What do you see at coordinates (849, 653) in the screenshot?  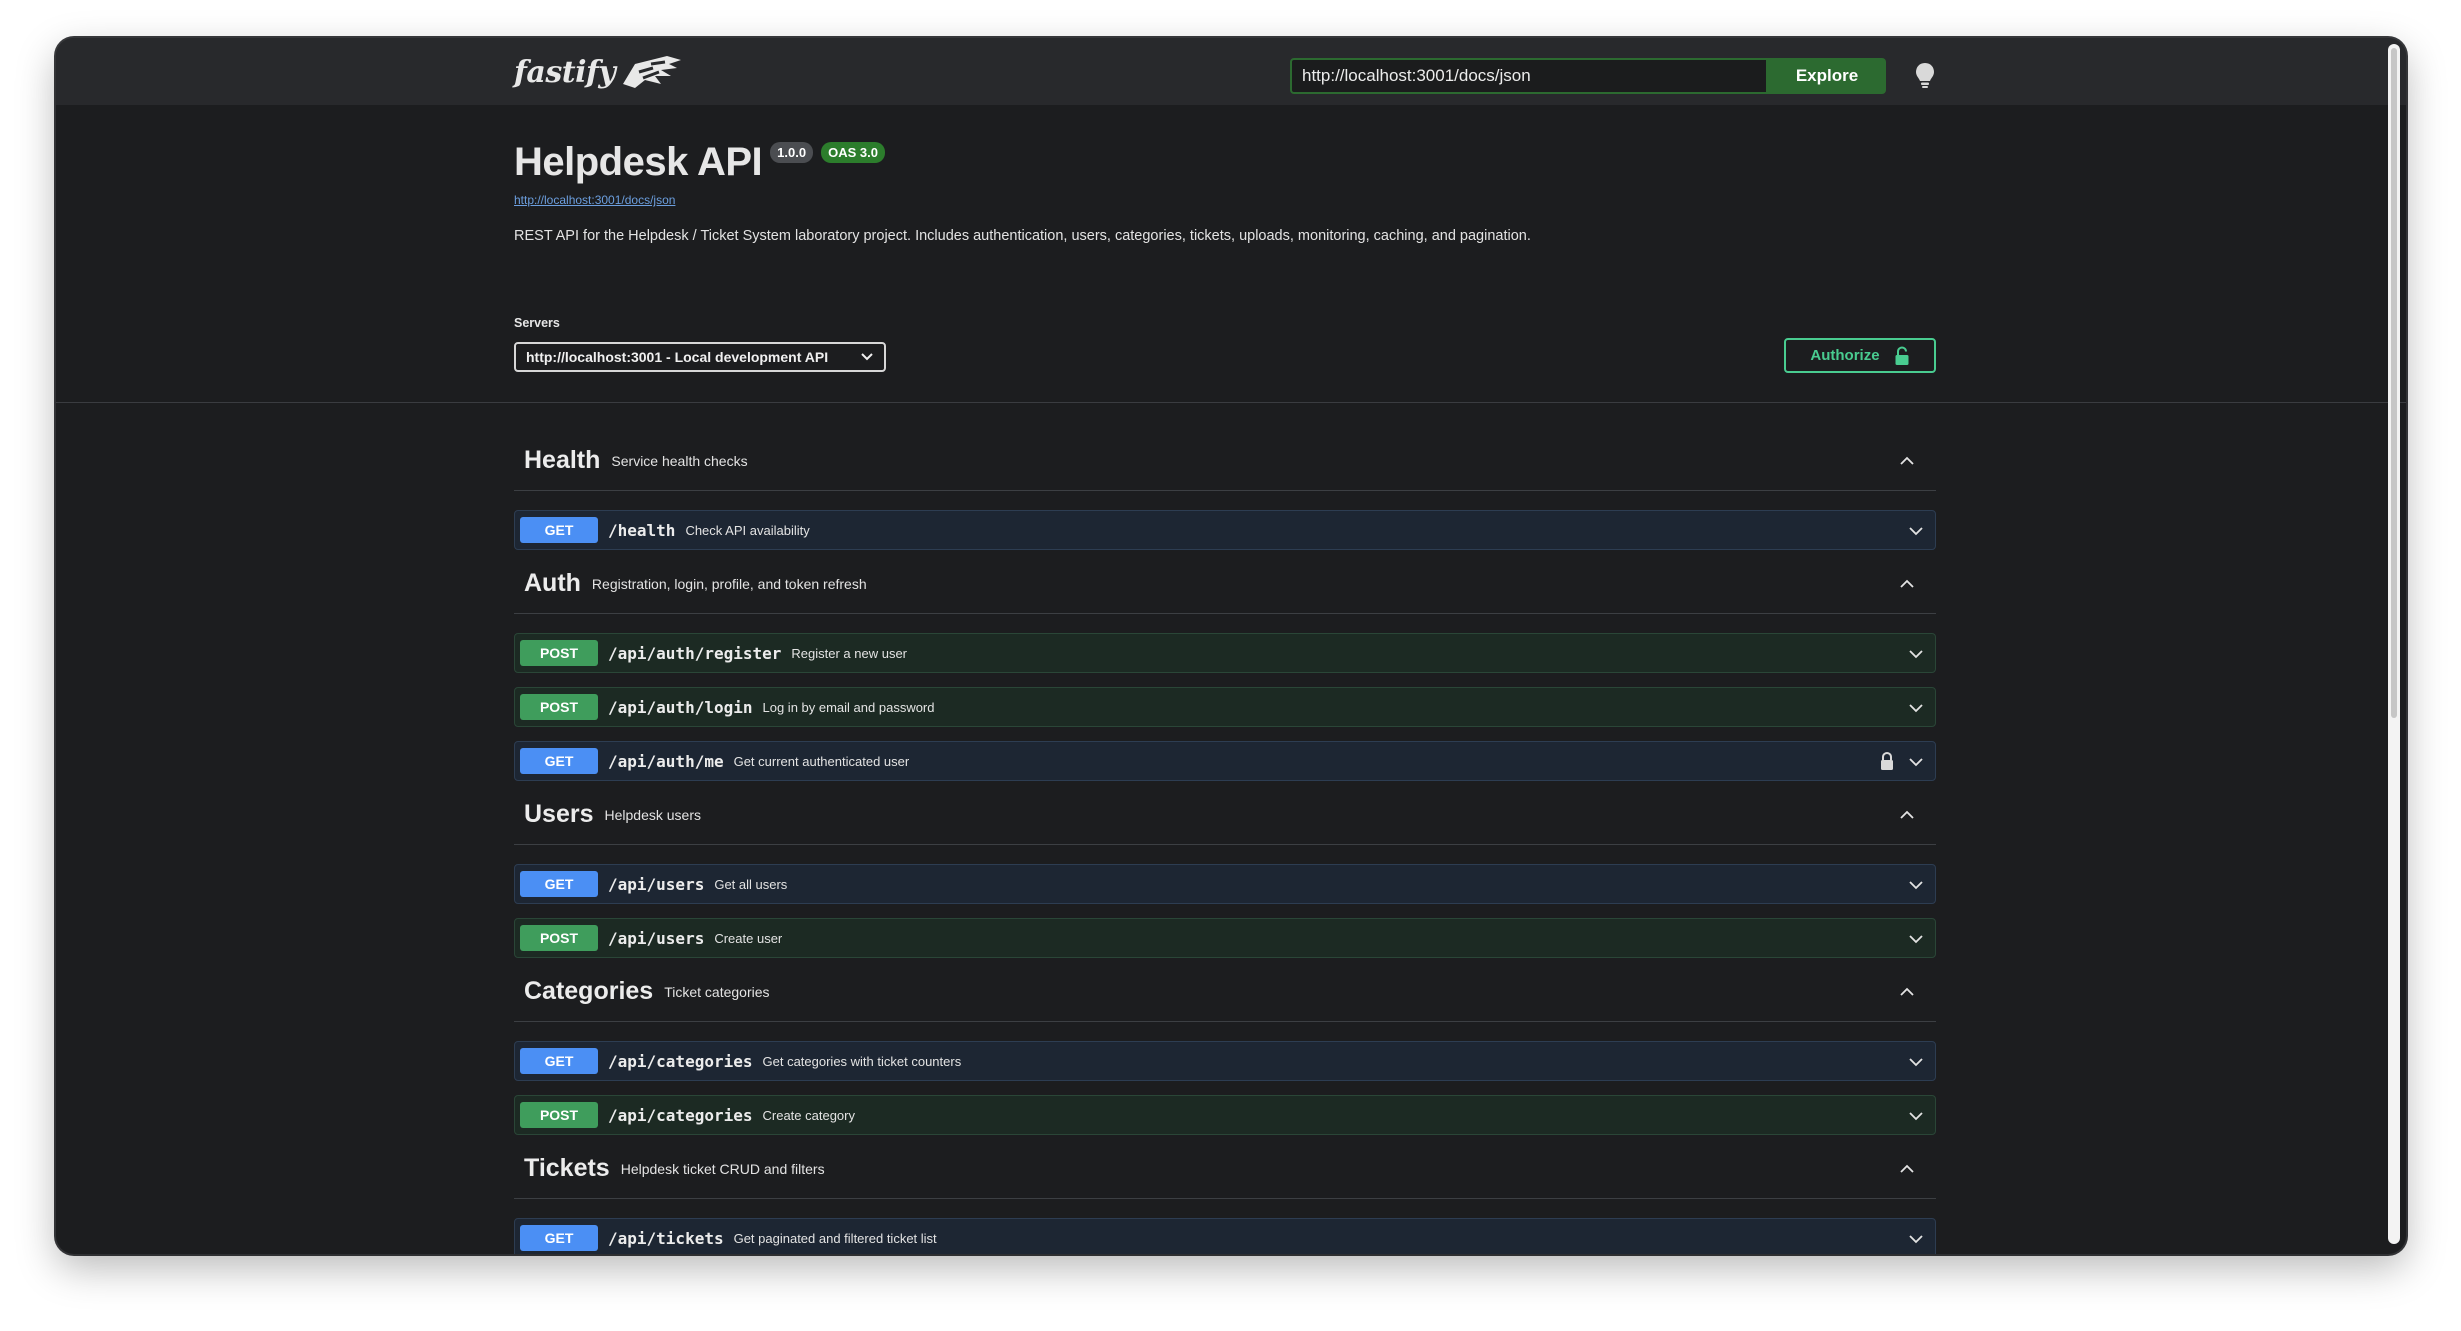 I see `operation-summary: Register a new user` at bounding box center [849, 653].